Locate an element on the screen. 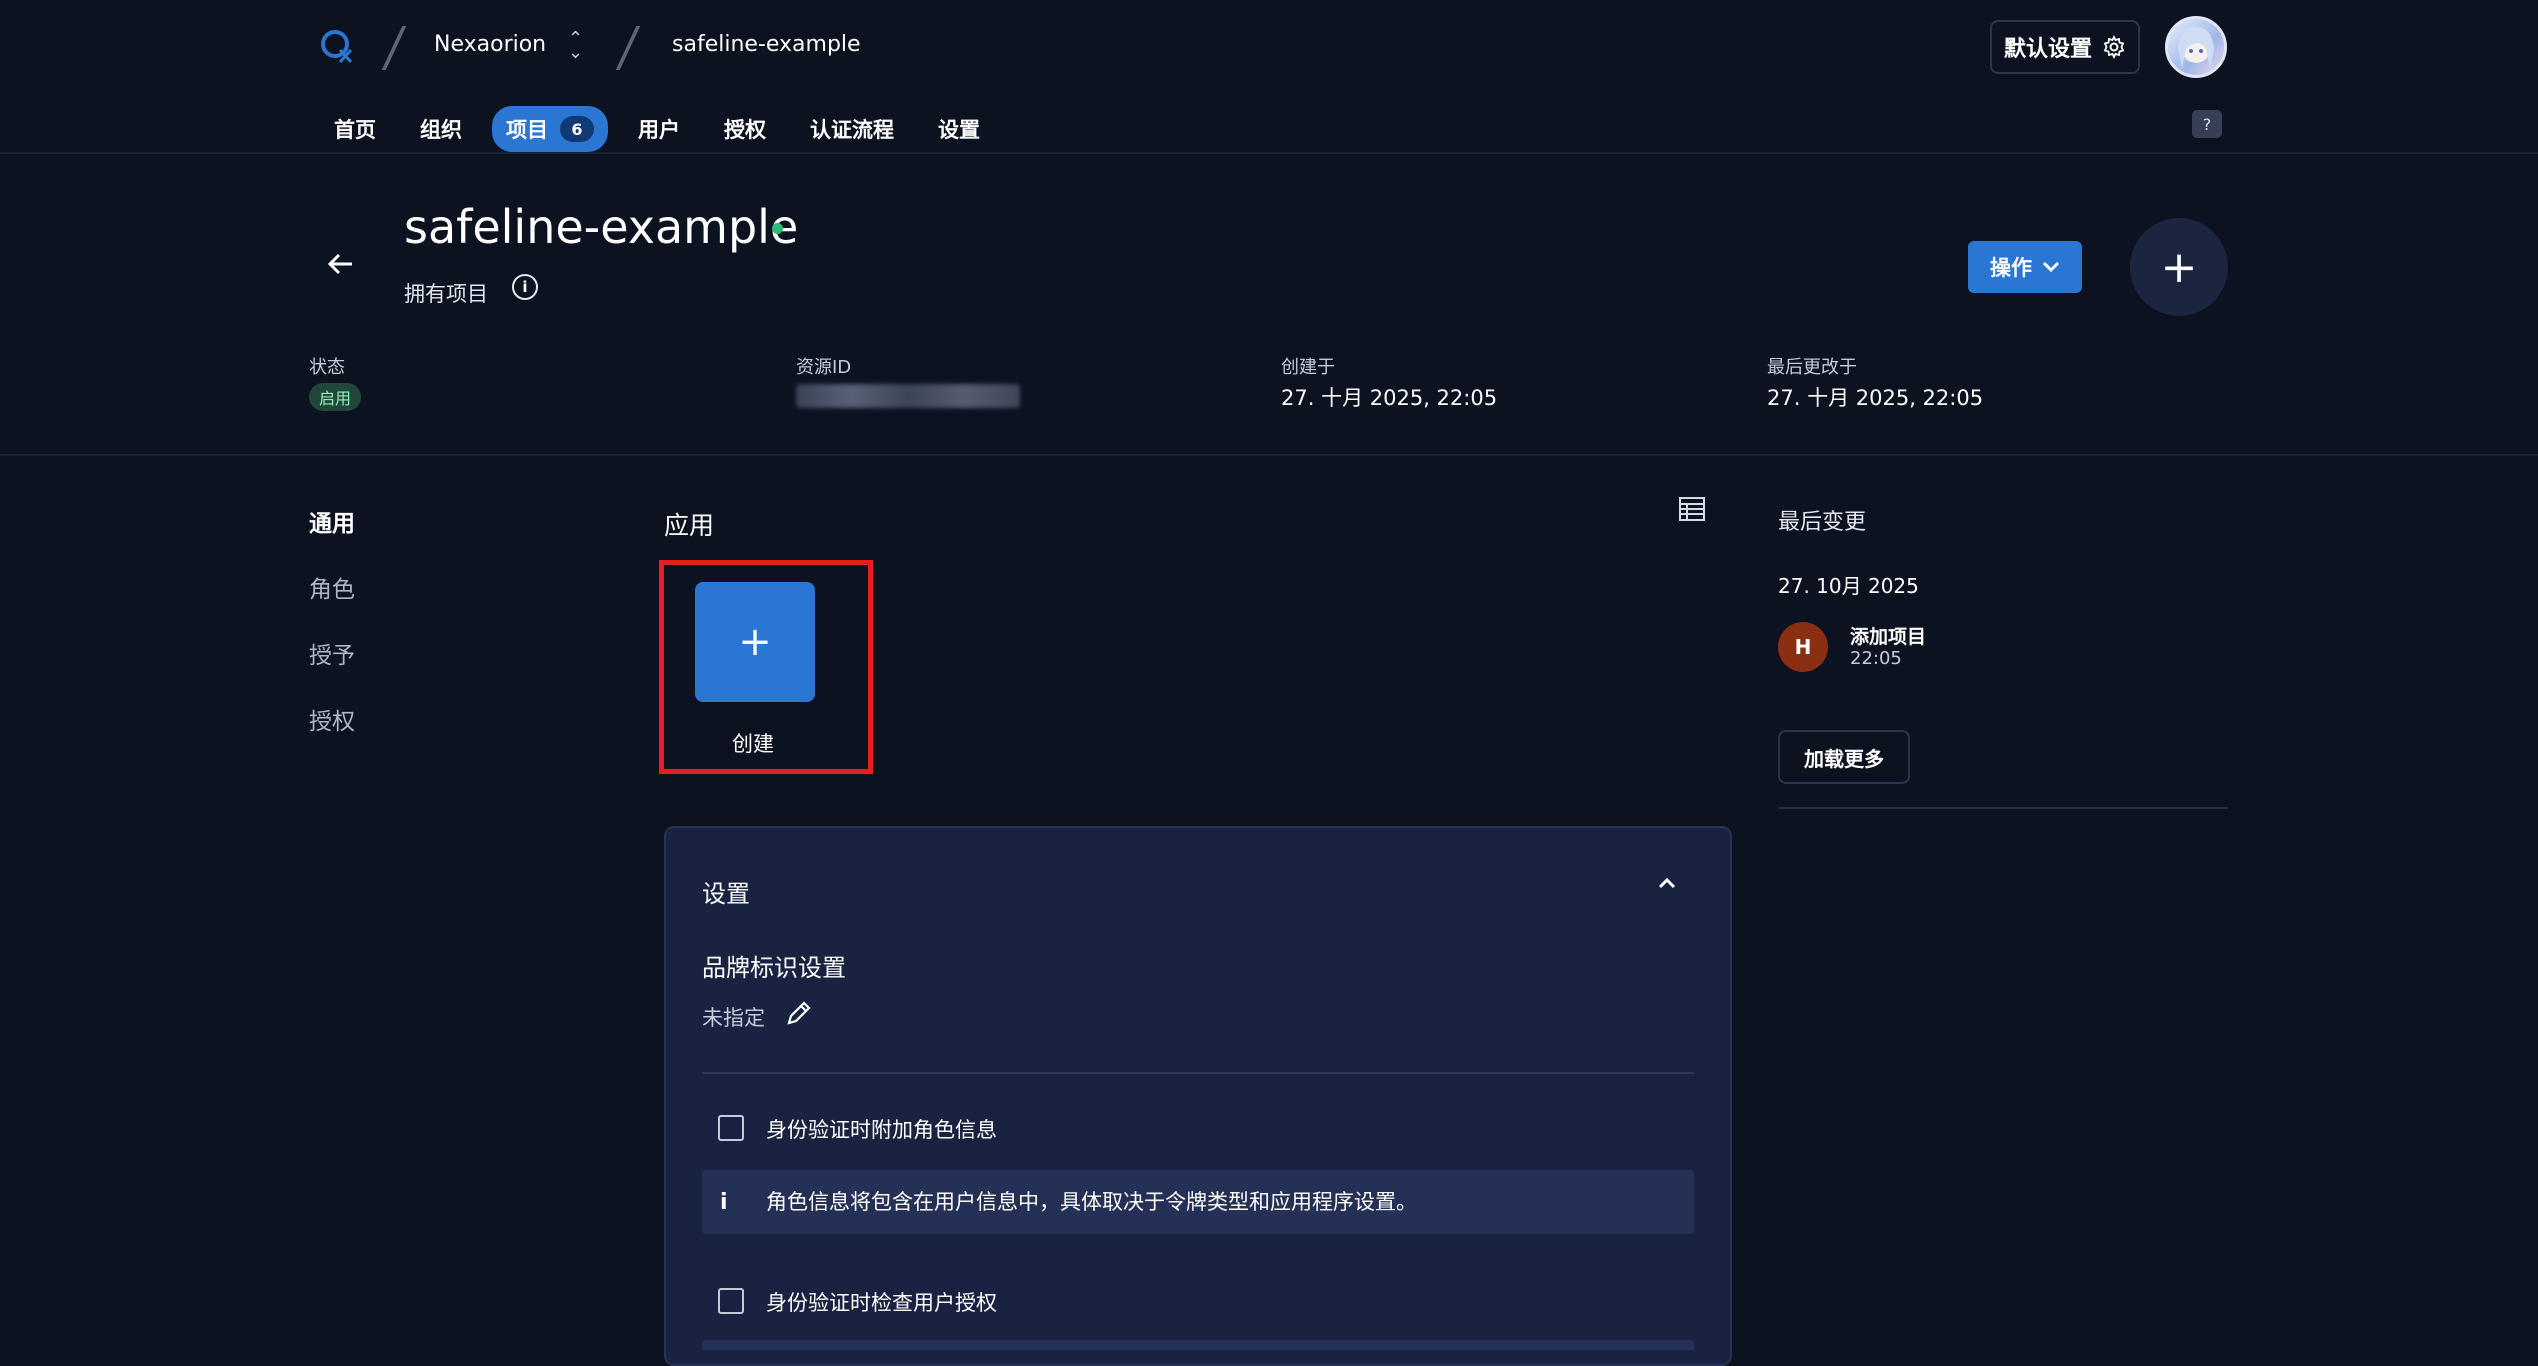 This screenshot has width=2538, height=1366. load-more-button: 加载更多 is located at coordinates (1844, 757).